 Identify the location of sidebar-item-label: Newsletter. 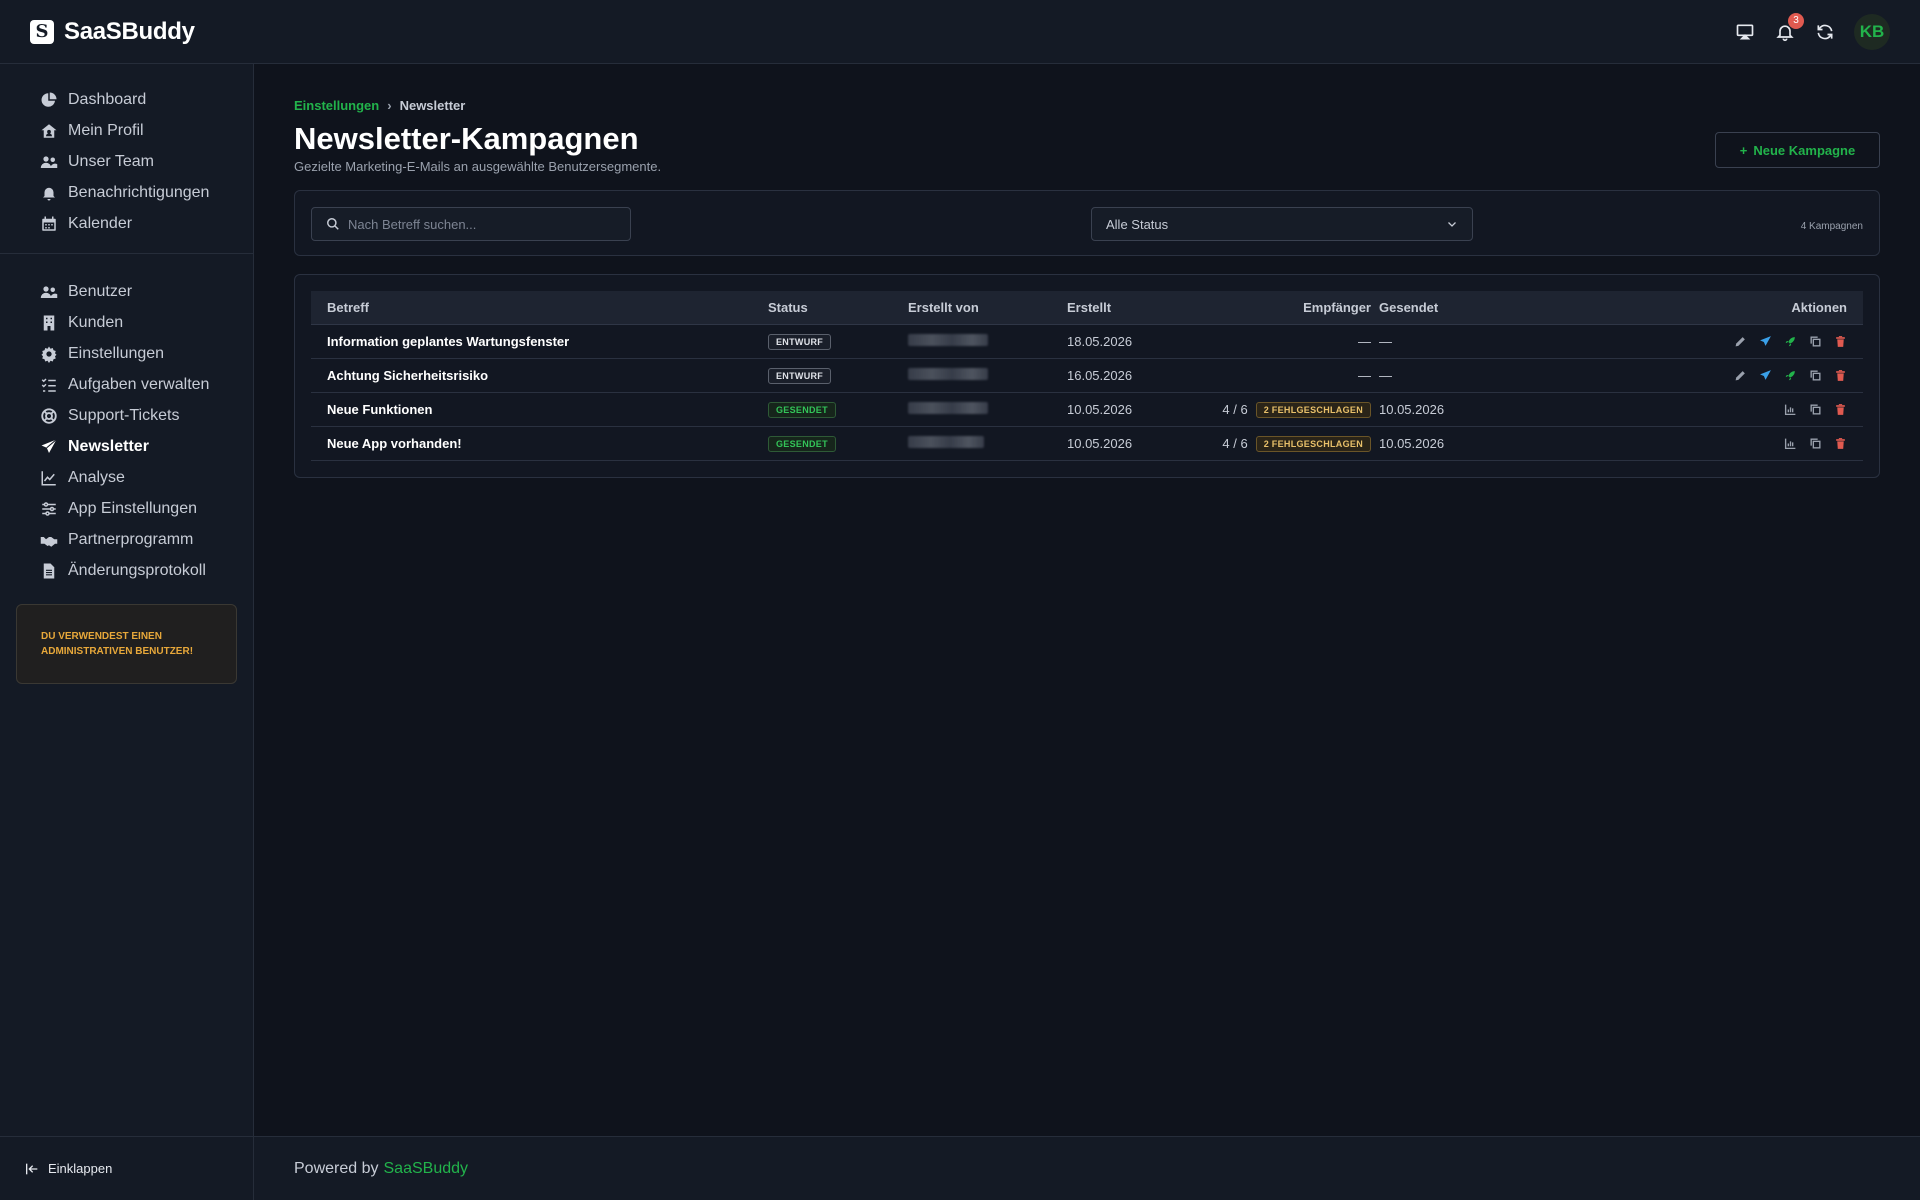
(108, 446).